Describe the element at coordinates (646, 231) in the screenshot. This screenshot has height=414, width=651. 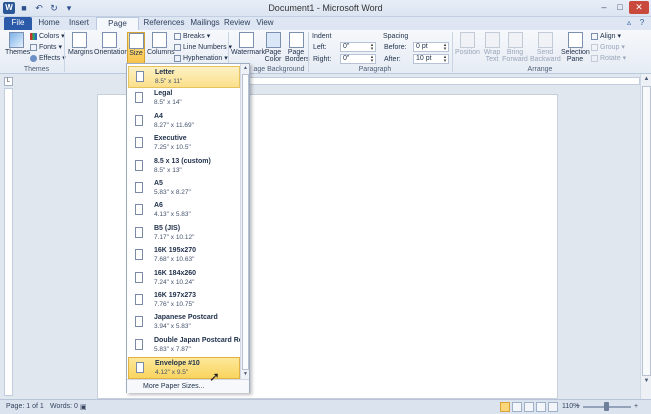
I see `scrollbar-thumb` at that location.